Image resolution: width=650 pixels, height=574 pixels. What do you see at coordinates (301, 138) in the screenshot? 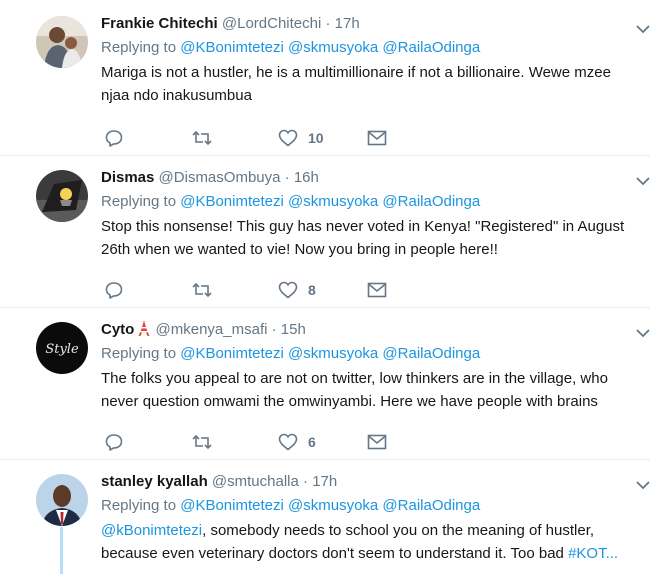
I see `like-button: 10` at bounding box center [301, 138].